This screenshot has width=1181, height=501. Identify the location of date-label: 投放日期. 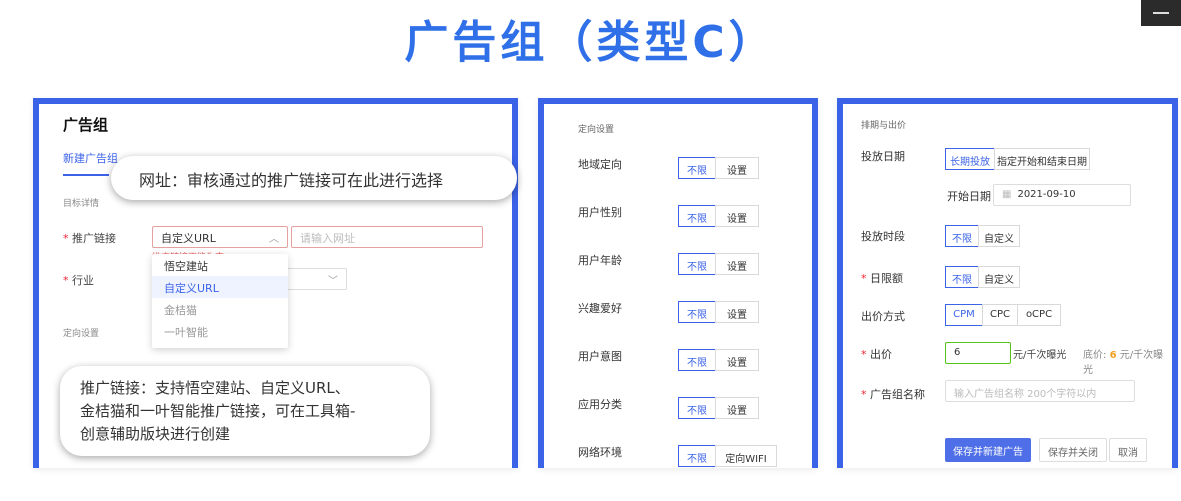
(883, 156).